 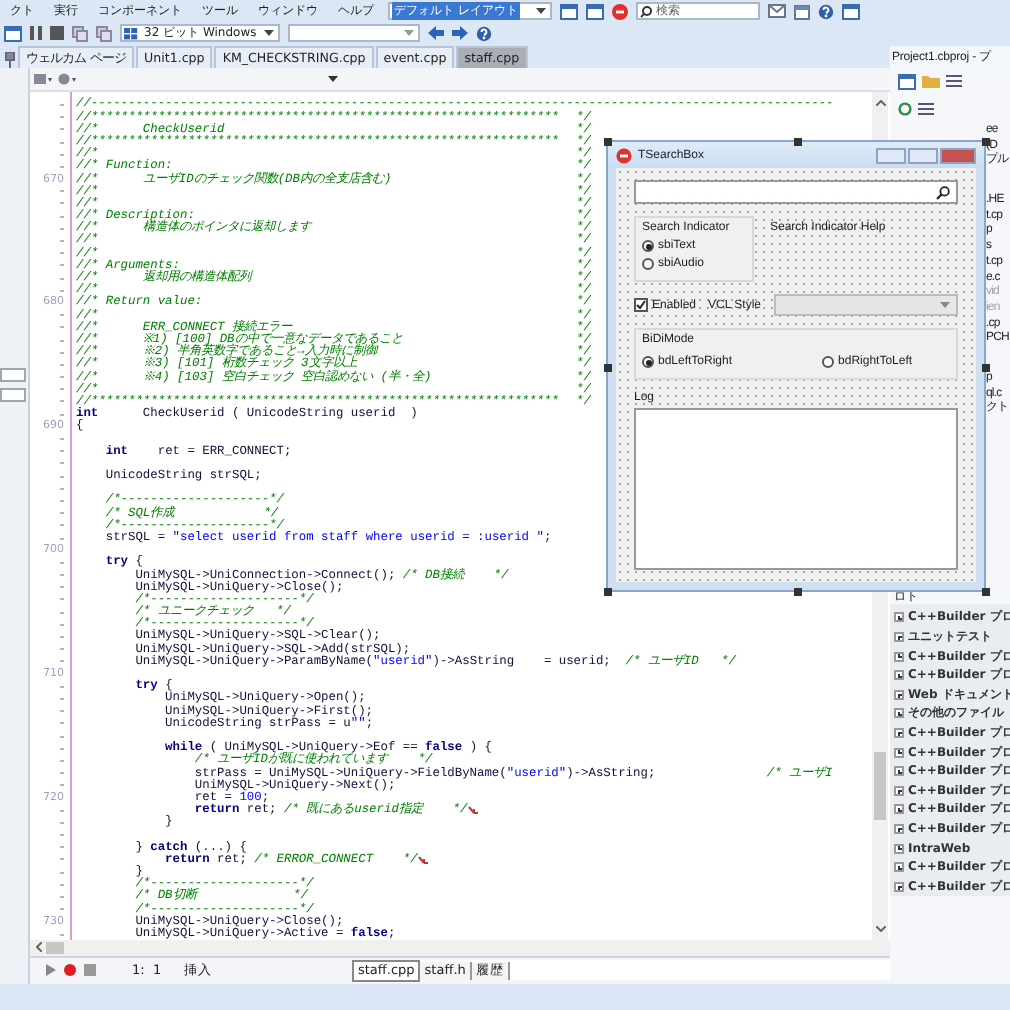 What do you see at coordinates (796, 192) in the screenshot?
I see `search-field` at bounding box center [796, 192].